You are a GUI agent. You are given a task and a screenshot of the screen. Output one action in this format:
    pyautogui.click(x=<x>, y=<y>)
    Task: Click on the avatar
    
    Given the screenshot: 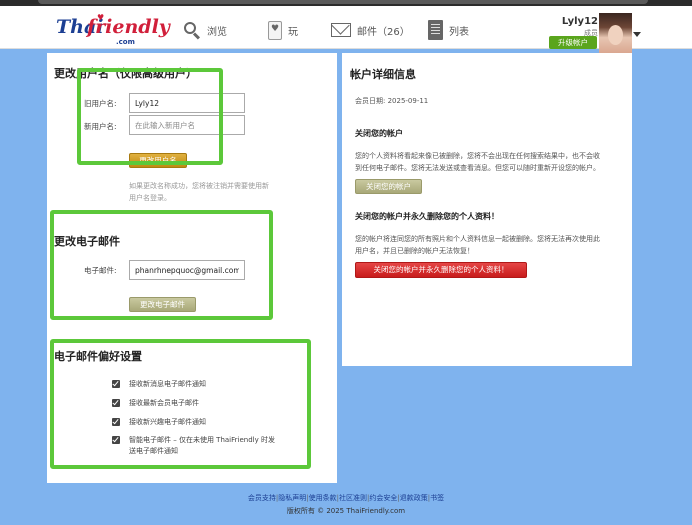 What is the action you would take?
    pyautogui.click(x=615, y=33)
    